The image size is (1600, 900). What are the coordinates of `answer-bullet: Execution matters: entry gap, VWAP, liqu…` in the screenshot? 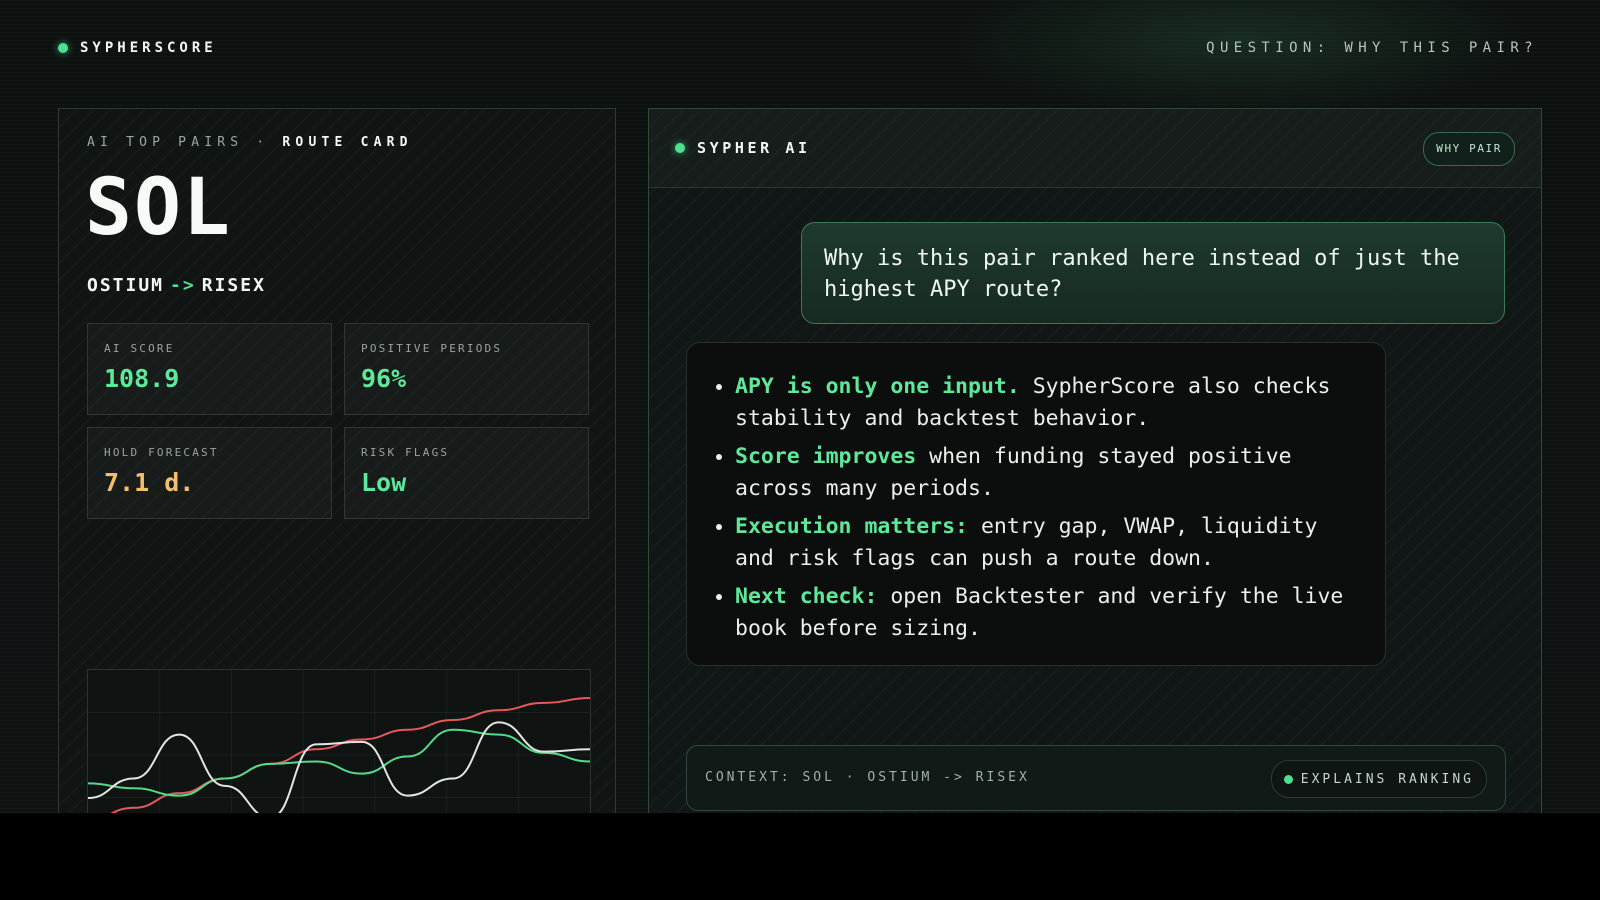 It's located at (1046, 543).